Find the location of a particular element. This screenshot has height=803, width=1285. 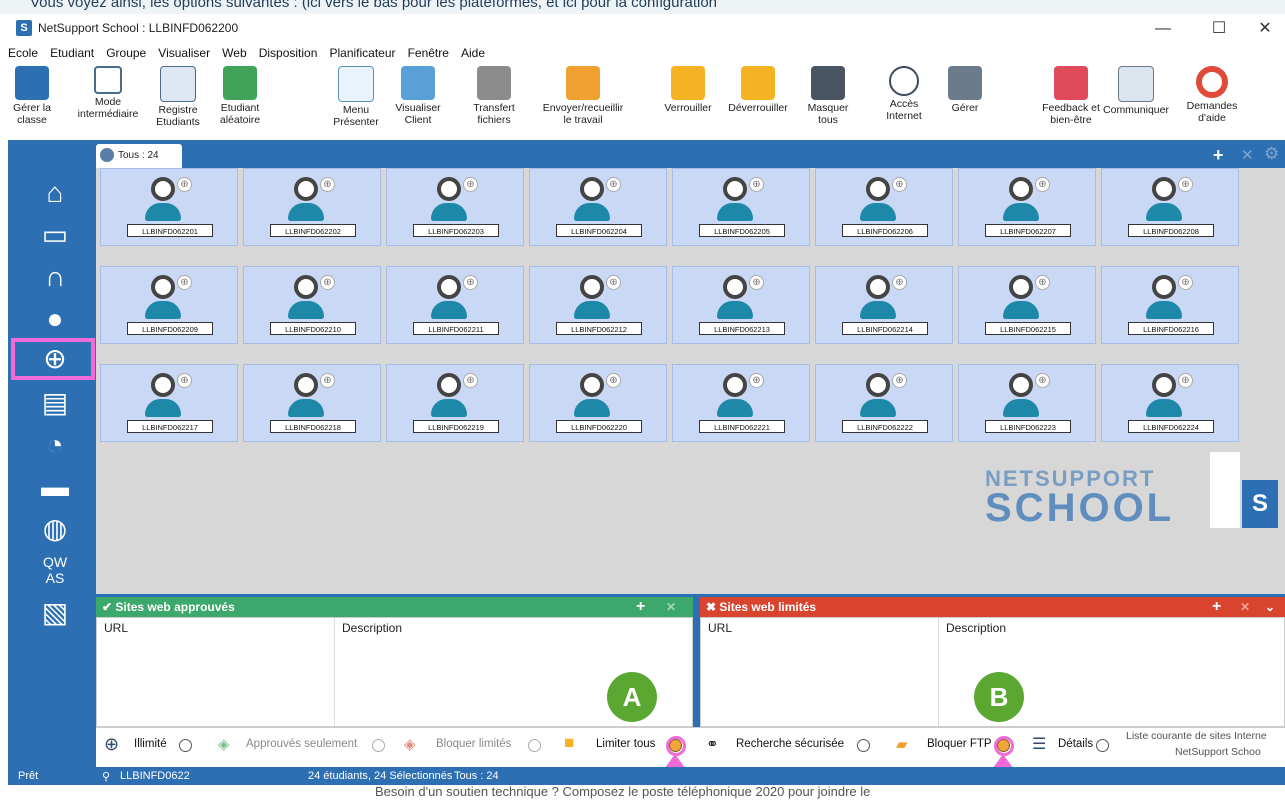

sidebar: ⌂ ▭ ∩ ● ⊕ ▤ ◔ ▬ ◍ QW AS ▧ is located at coordinates (52, 468).